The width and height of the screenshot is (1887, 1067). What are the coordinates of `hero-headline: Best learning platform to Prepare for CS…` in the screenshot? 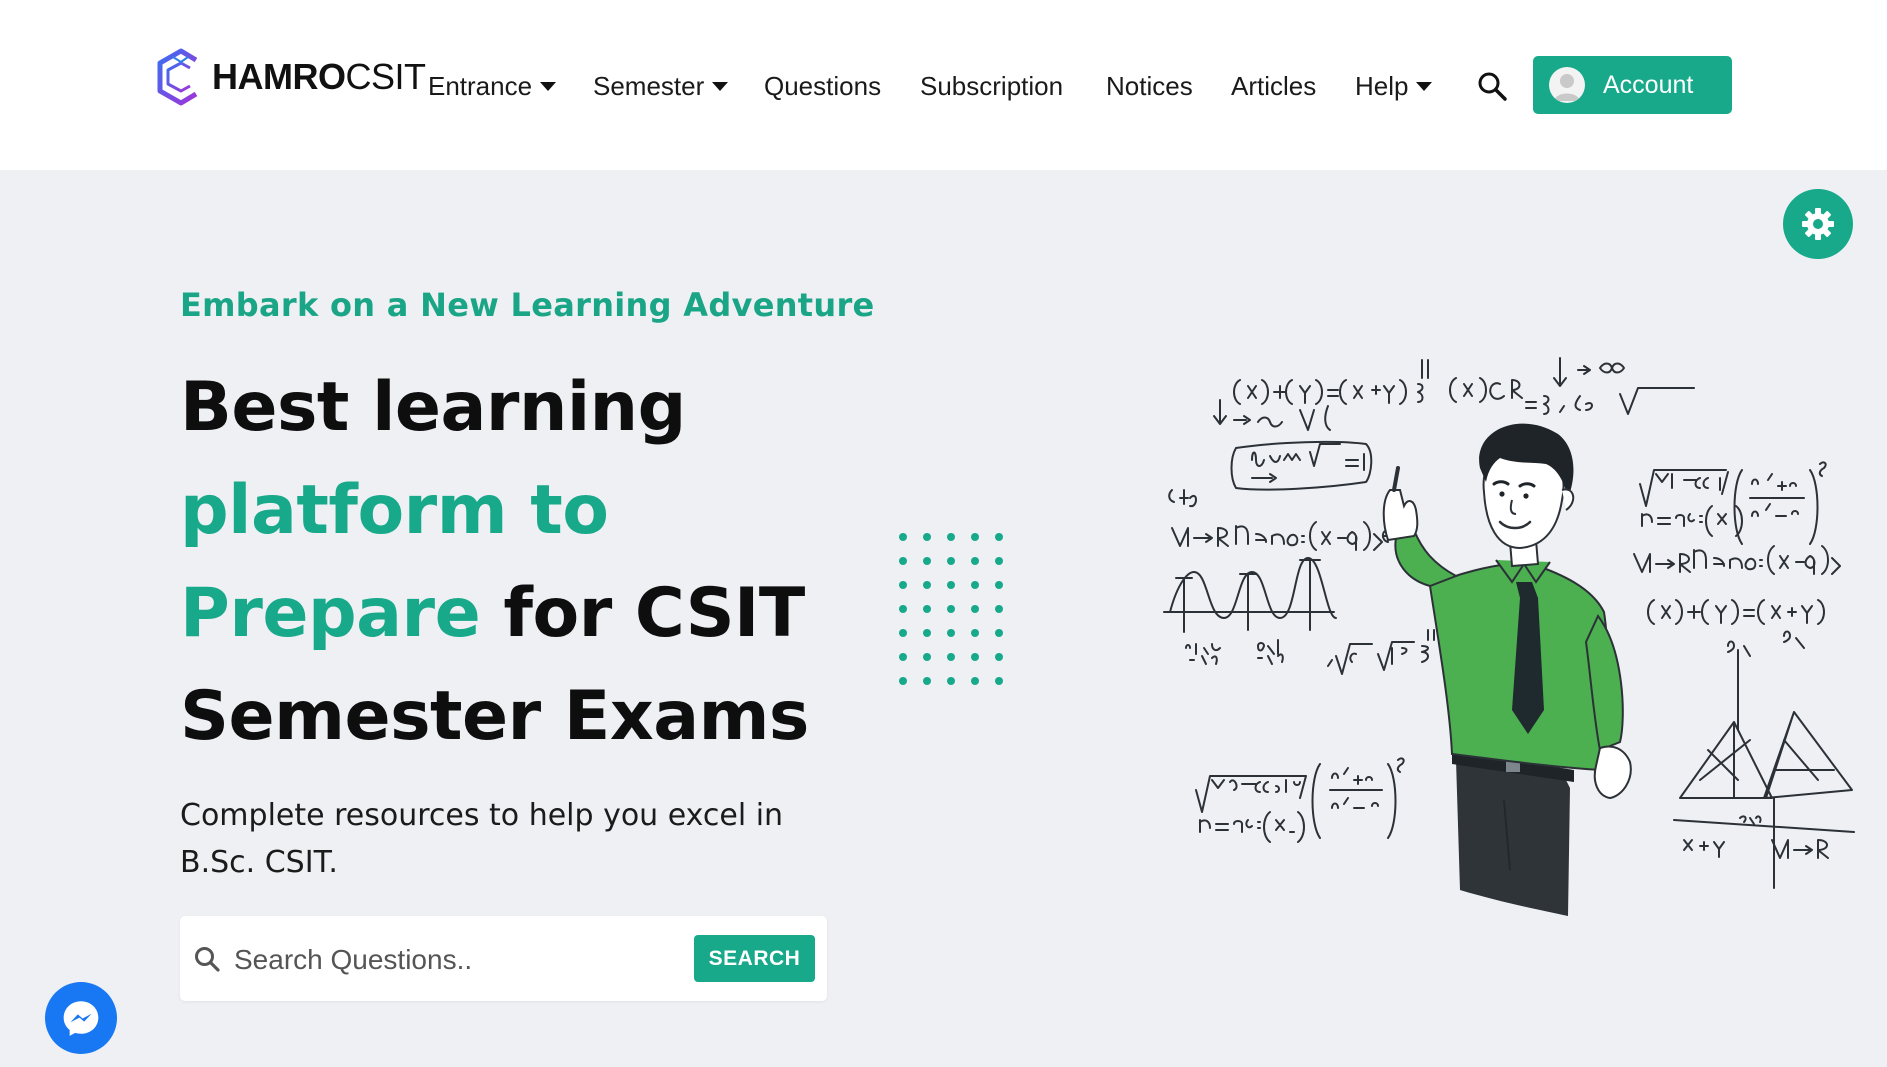 It's located at (530, 562).